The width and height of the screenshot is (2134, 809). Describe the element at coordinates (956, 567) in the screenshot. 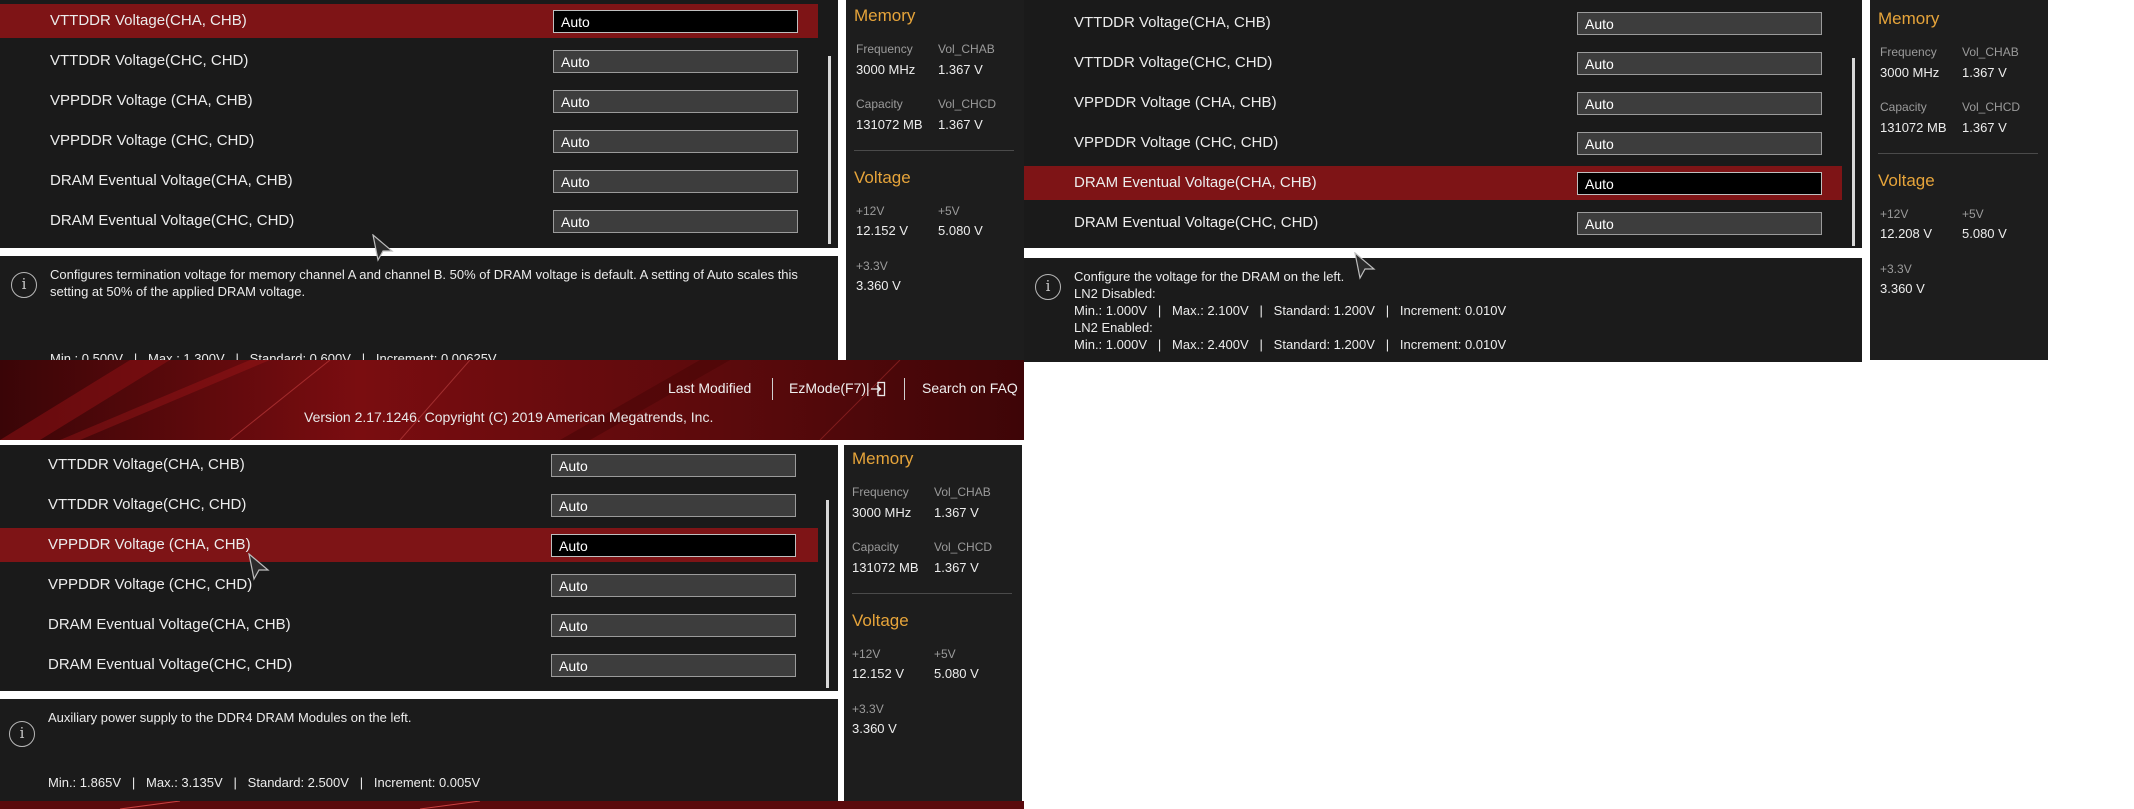

I see `vol-chcd-value: 1.367 V` at that location.